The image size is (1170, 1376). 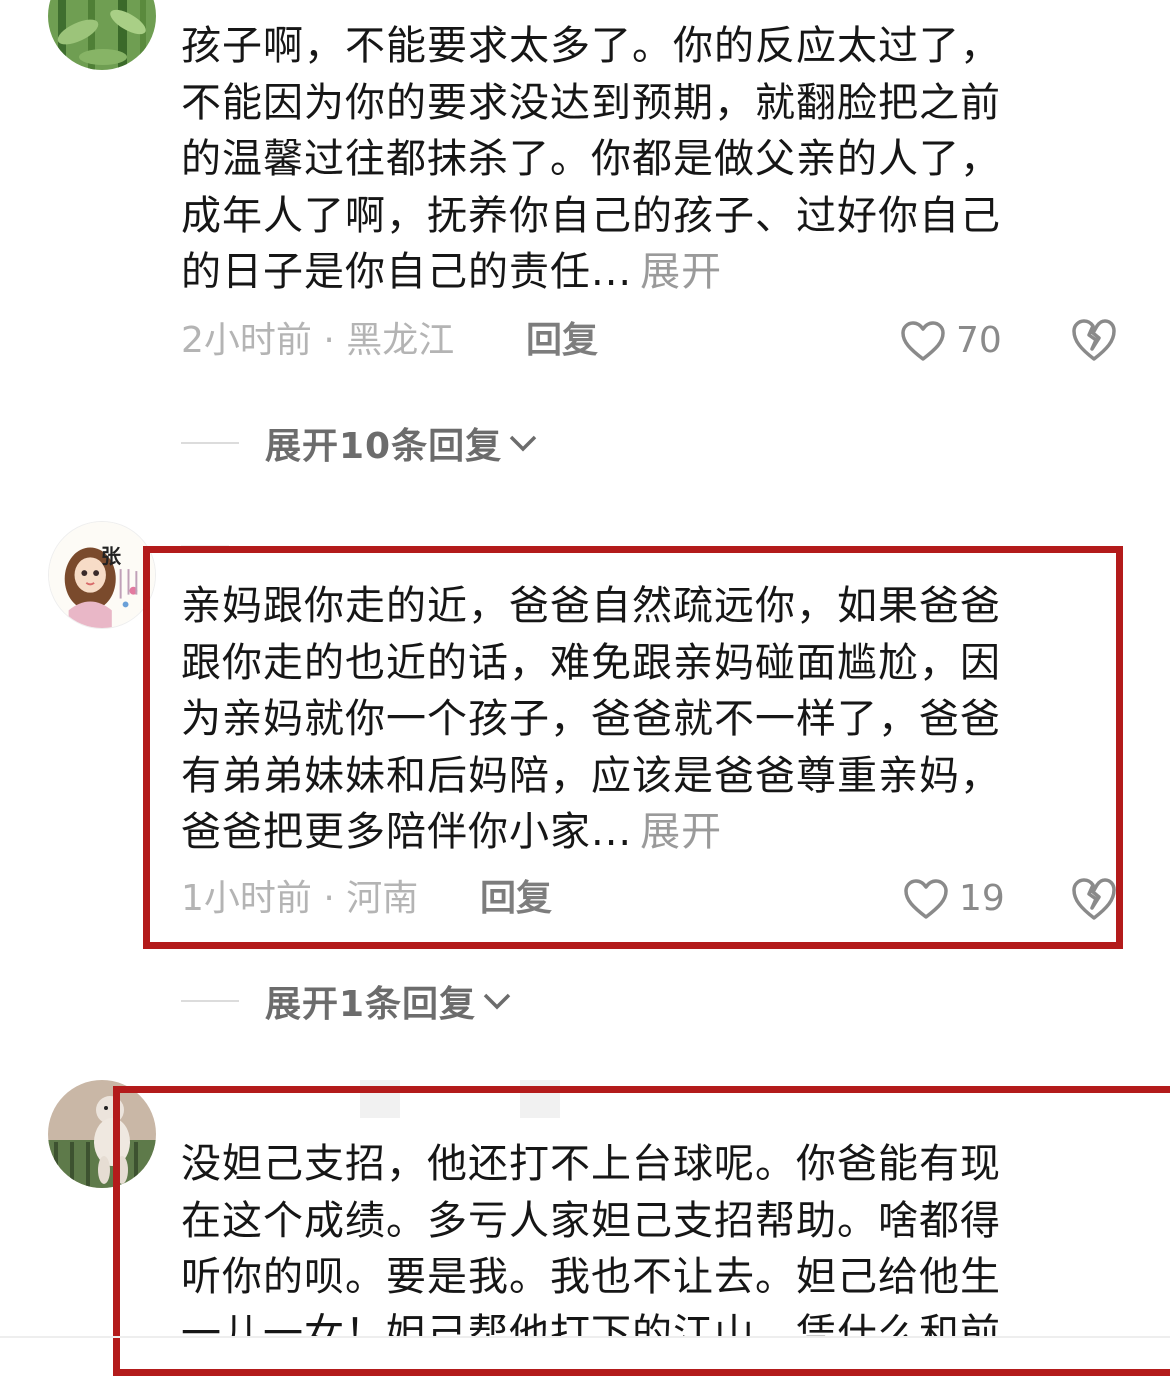 I want to click on heart-icon, so click(x=923, y=341).